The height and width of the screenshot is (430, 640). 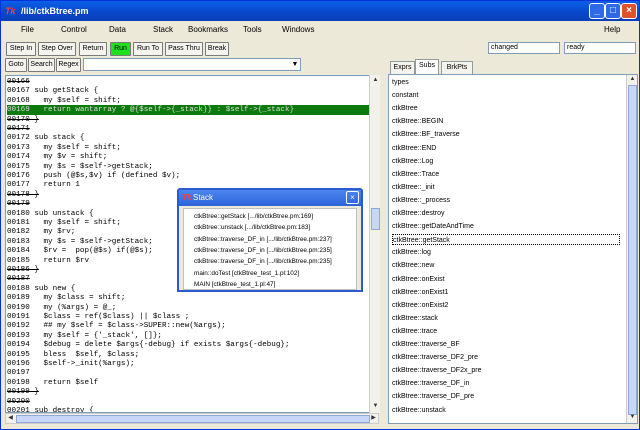 I want to click on stack-window-title: Stack, so click(x=203, y=197).